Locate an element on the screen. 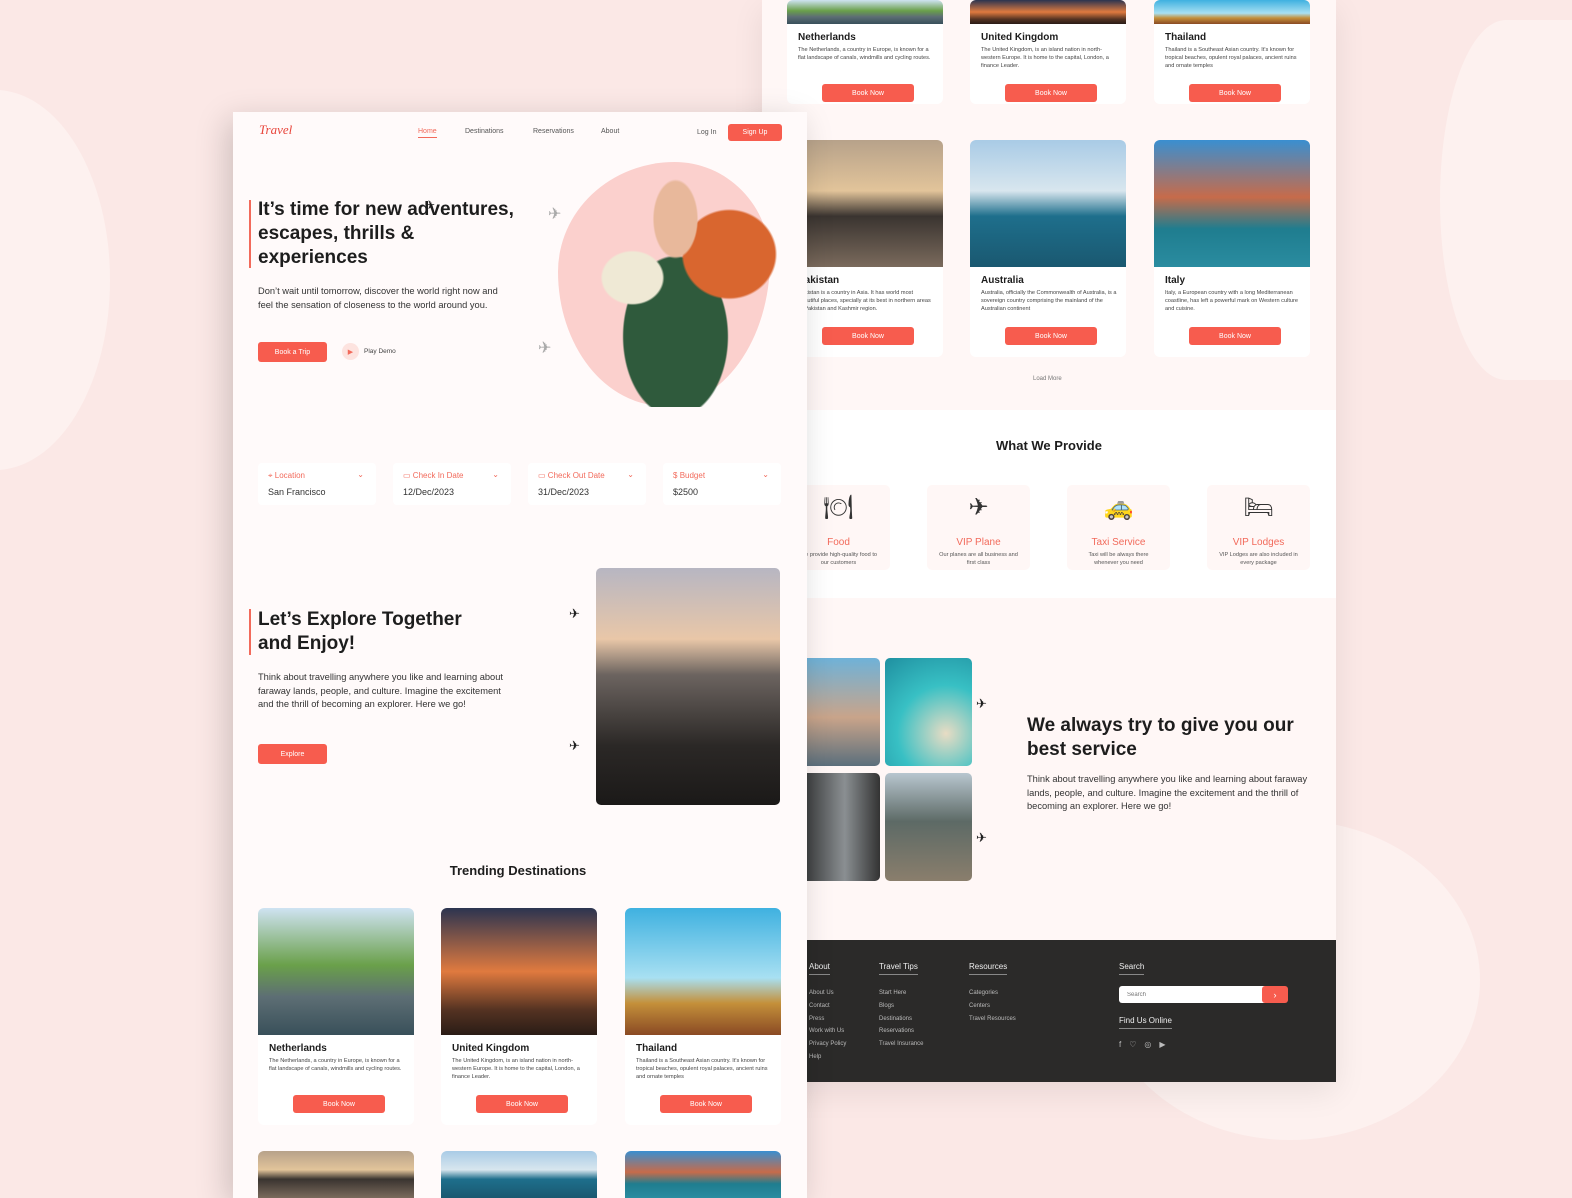  trending-title: Trending Destinations is located at coordinates (518, 870).